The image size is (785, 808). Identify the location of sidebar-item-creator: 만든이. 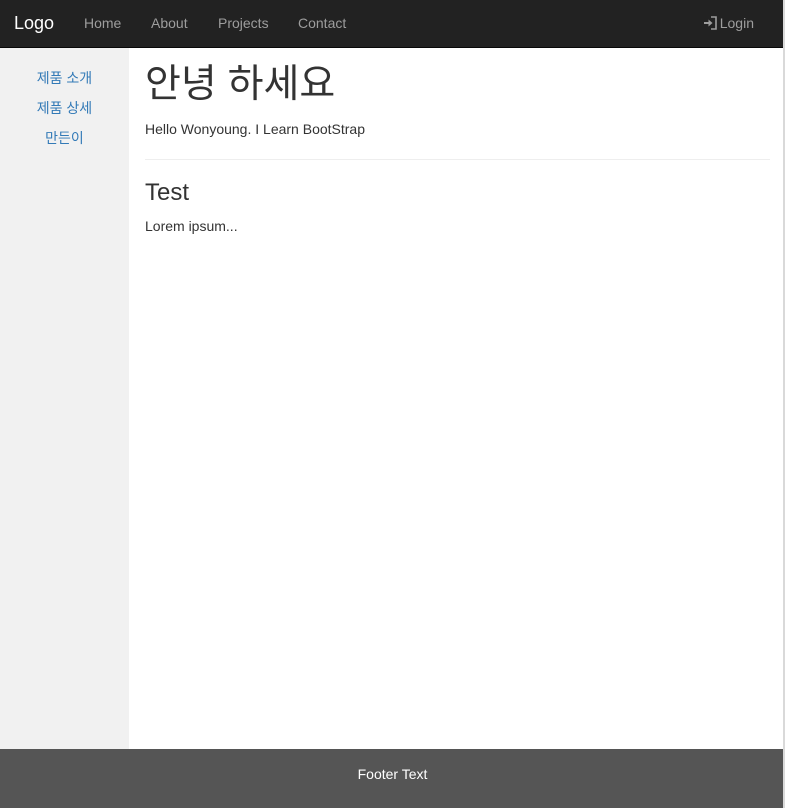
(64, 138).